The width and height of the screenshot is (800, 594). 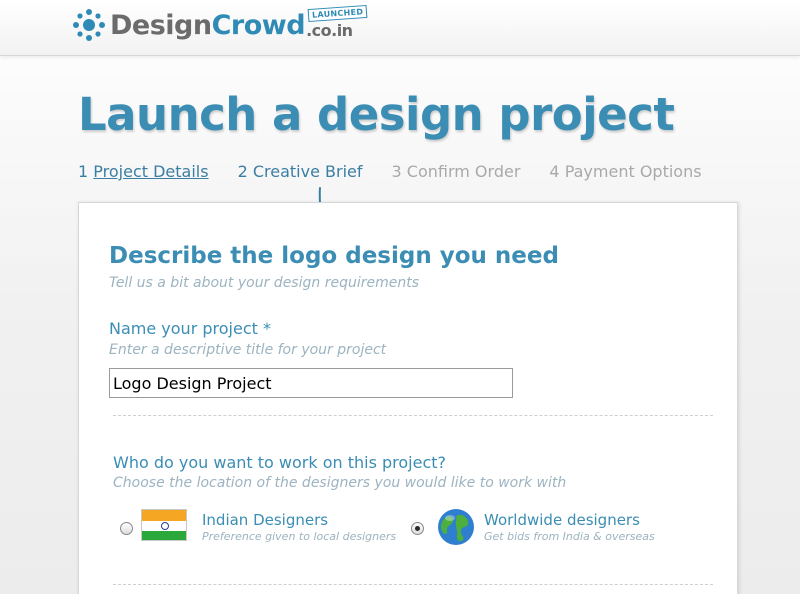 I want to click on designer-location-question: Who do you want to work on this project?, so click(x=280, y=462).